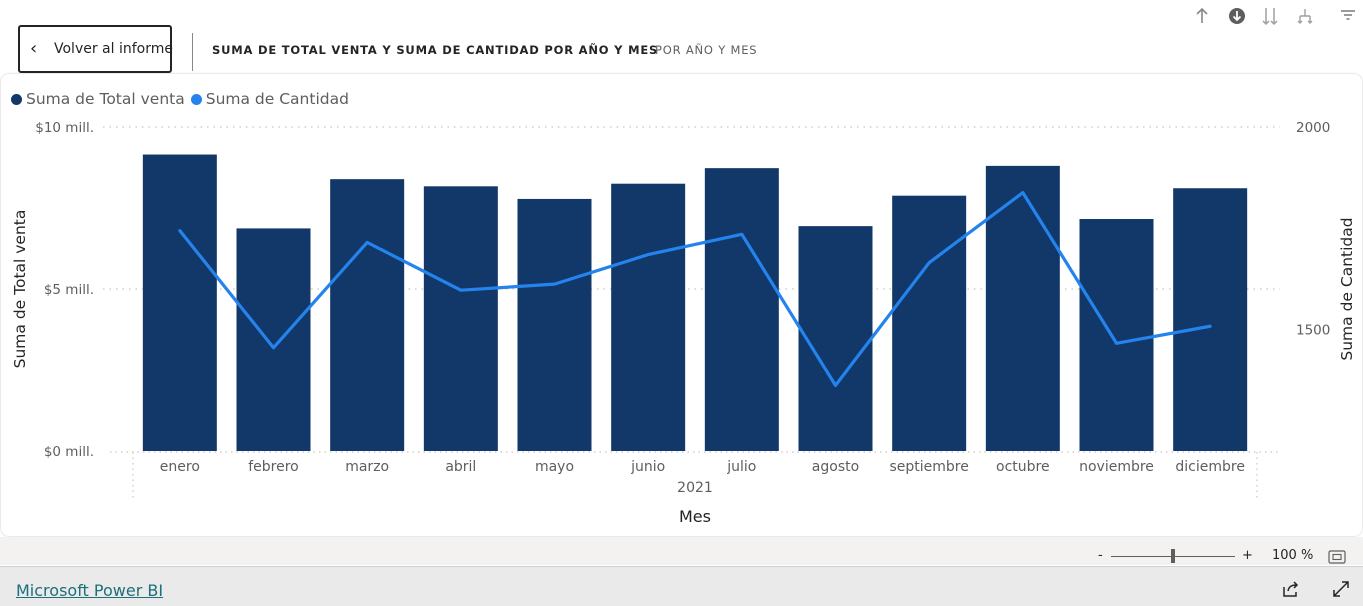 The height and width of the screenshot is (606, 1363). Describe the element at coordinates (1210, 467) in the screenshot. I see `x-tick-label: diciembre` at that location.